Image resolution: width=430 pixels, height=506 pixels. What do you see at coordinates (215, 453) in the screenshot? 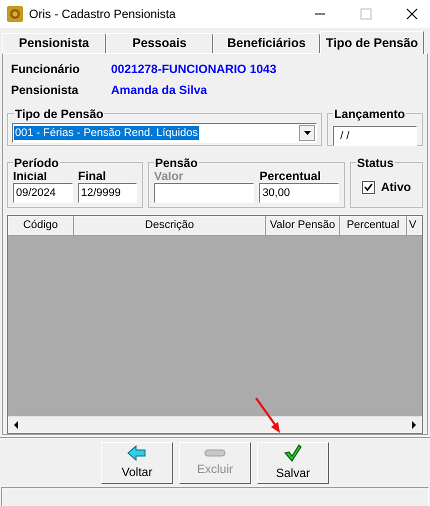
I see `minus-icon` at bounding box center [215, 453].